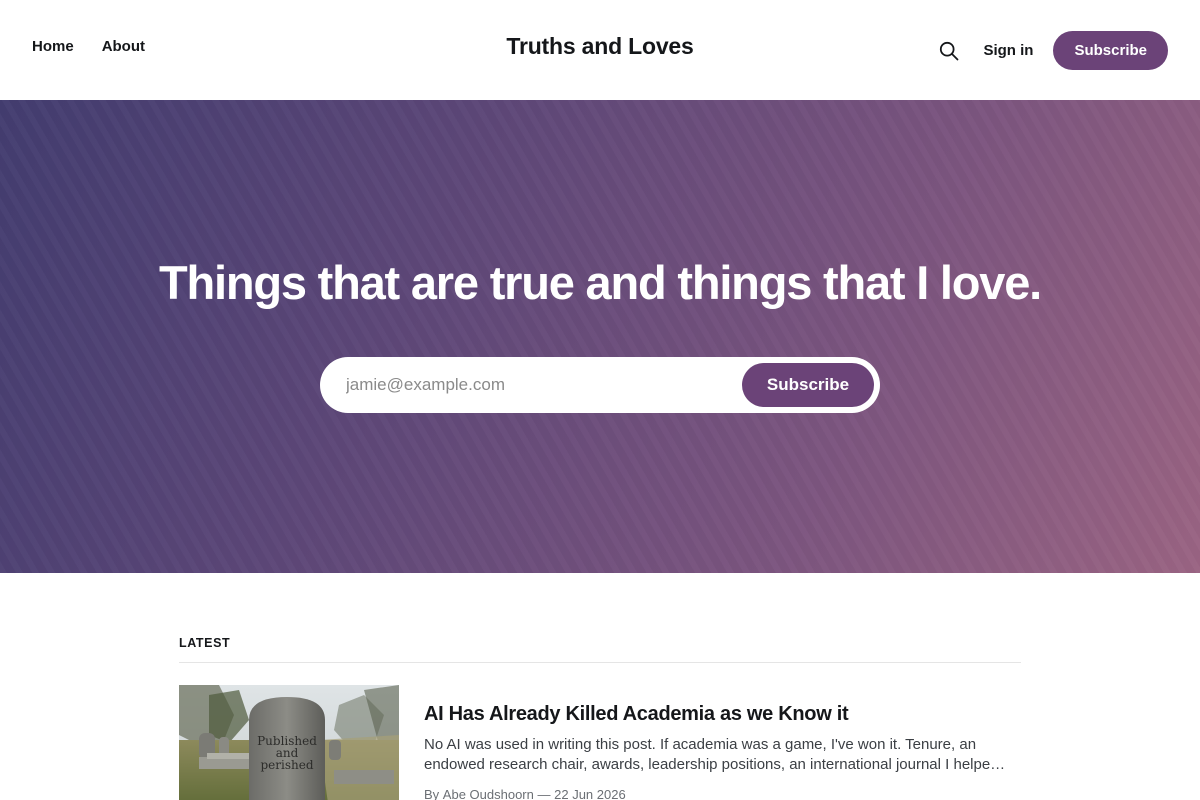 Image resolution: width=1200 pixels, height=800 pixels. What do you see at coordinates (541, 385) in the screenshot?
I see `email-input` at bounding box center [541, 385].